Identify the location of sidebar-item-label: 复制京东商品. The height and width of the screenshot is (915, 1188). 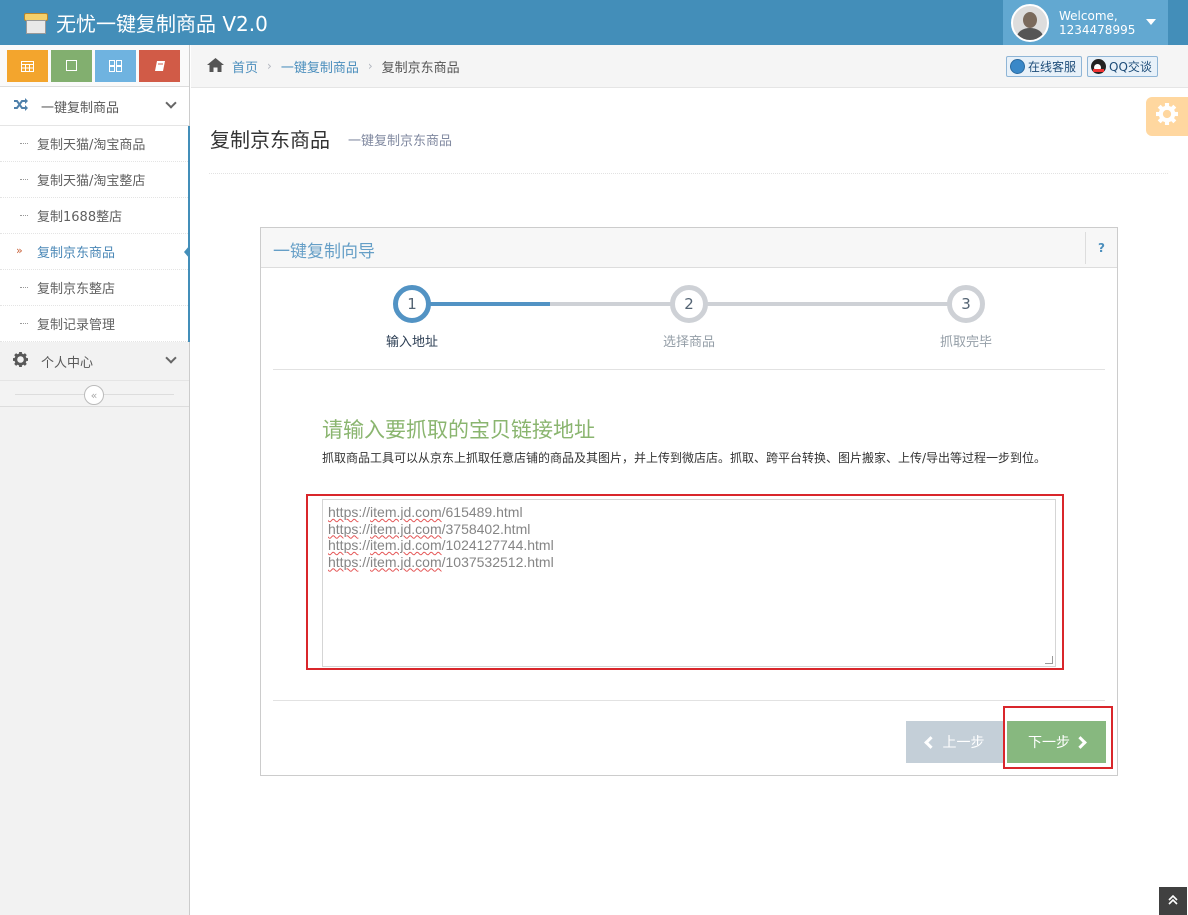
(76, 253).